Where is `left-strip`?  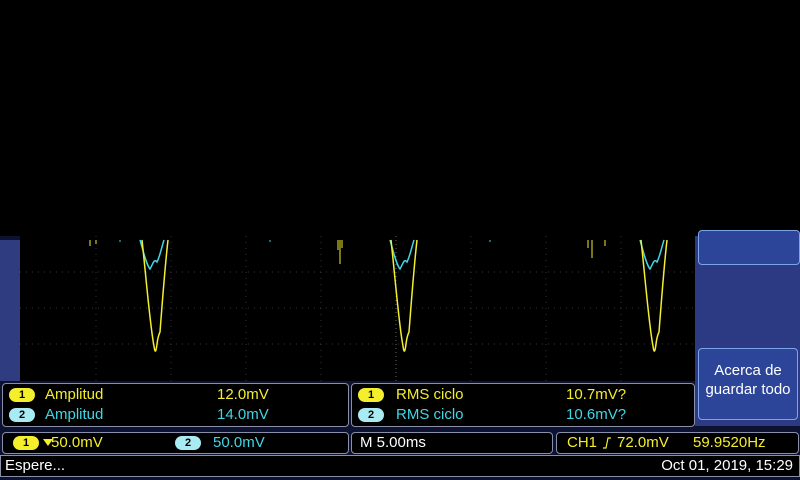
left-strip is located at coordinates (10, 310).